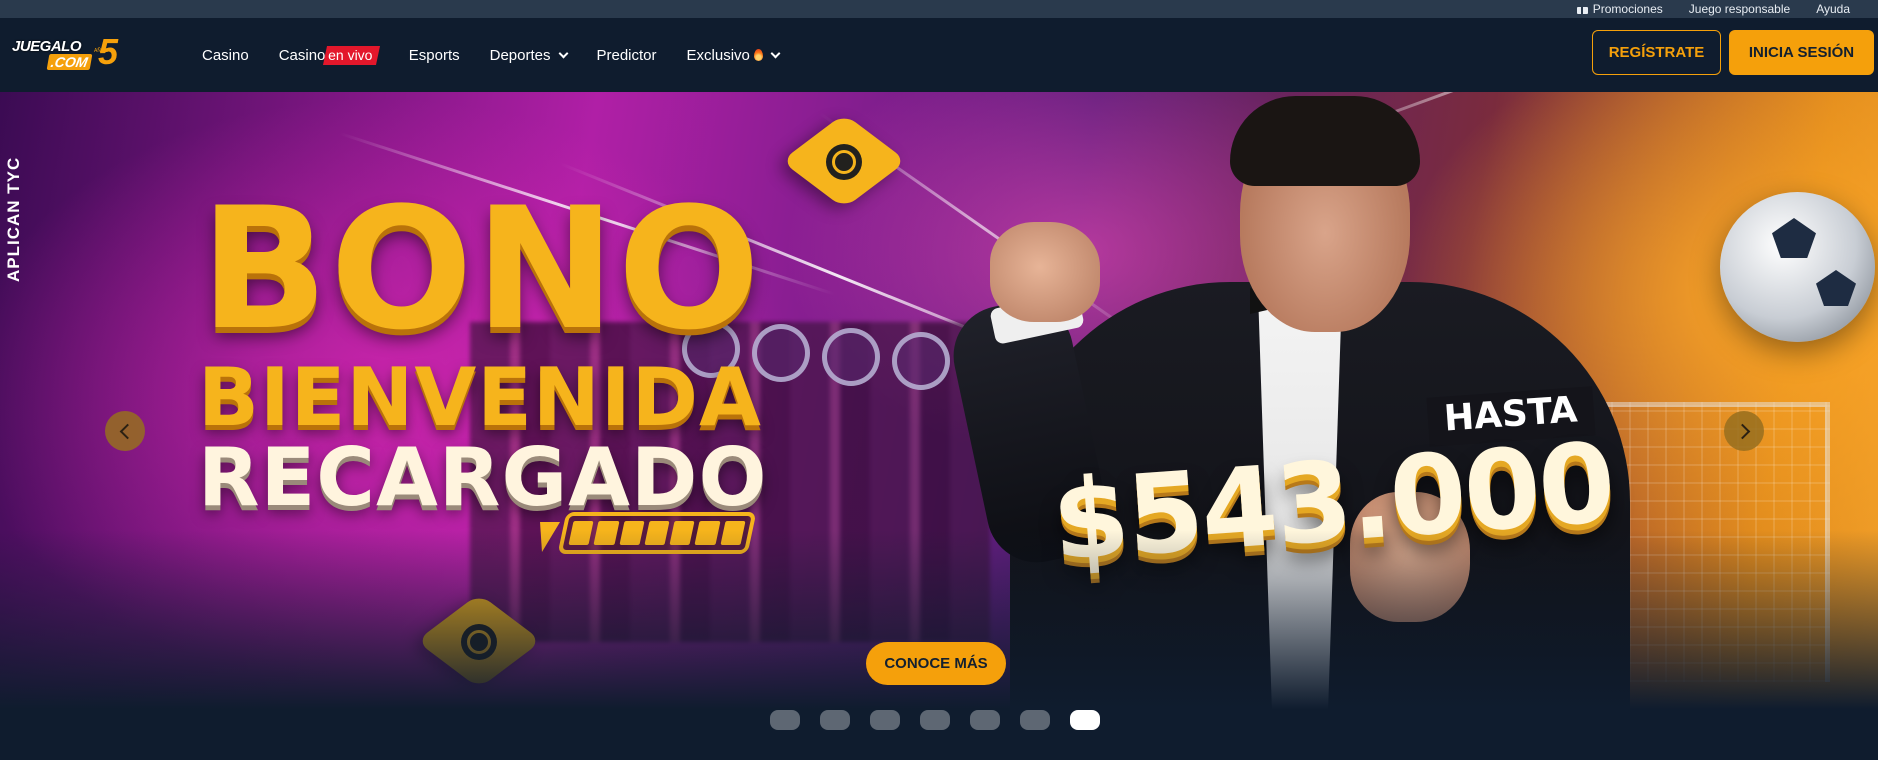 The height and width of the screenshot is (760, 1878). I want to click on carousel-indicators, so click(935, 720).